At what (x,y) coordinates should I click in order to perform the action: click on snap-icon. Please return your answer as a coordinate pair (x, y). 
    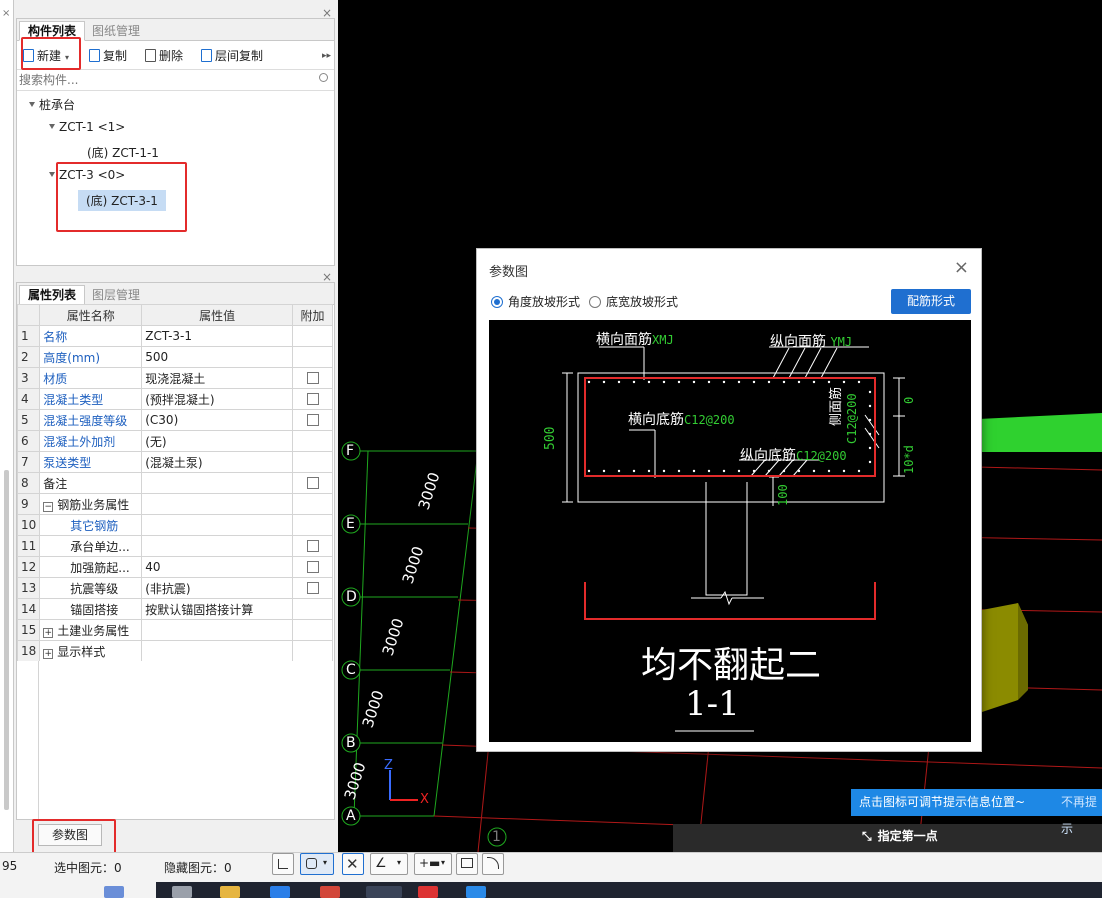
    Looking at the image, I should click on (311, 863).